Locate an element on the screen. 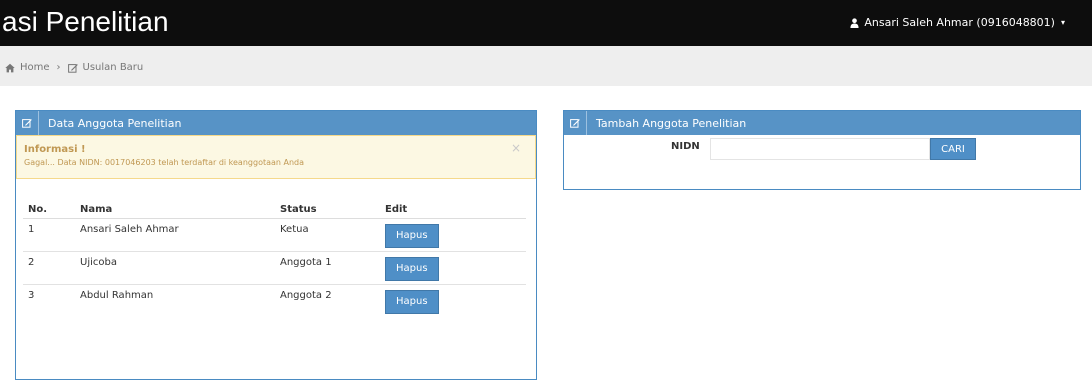 This screenshot has width=1092, height=380. chevron-down-icon: ▾ is located at coordinates (1062, 22).